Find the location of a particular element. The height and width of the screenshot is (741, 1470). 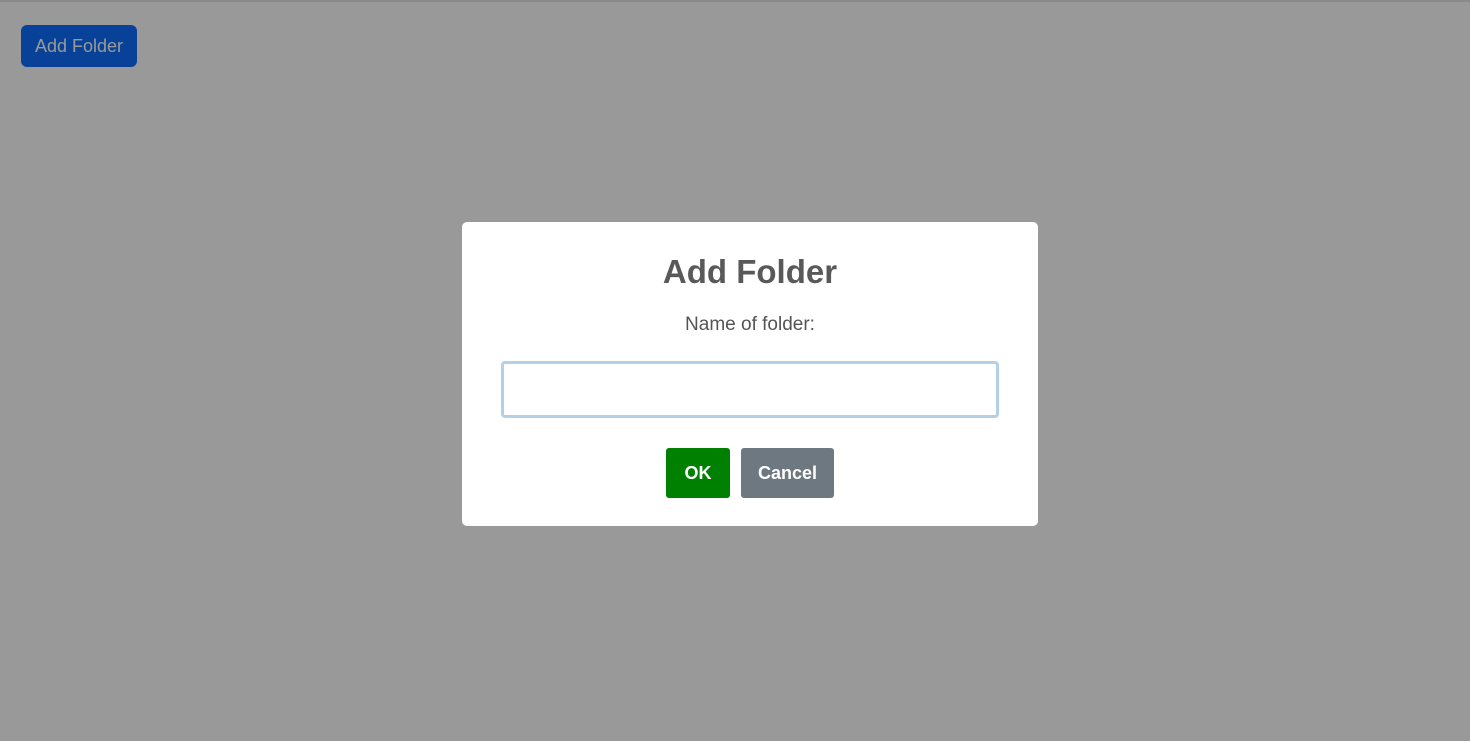

ok-button: OK is located at coordinates (698, 473).